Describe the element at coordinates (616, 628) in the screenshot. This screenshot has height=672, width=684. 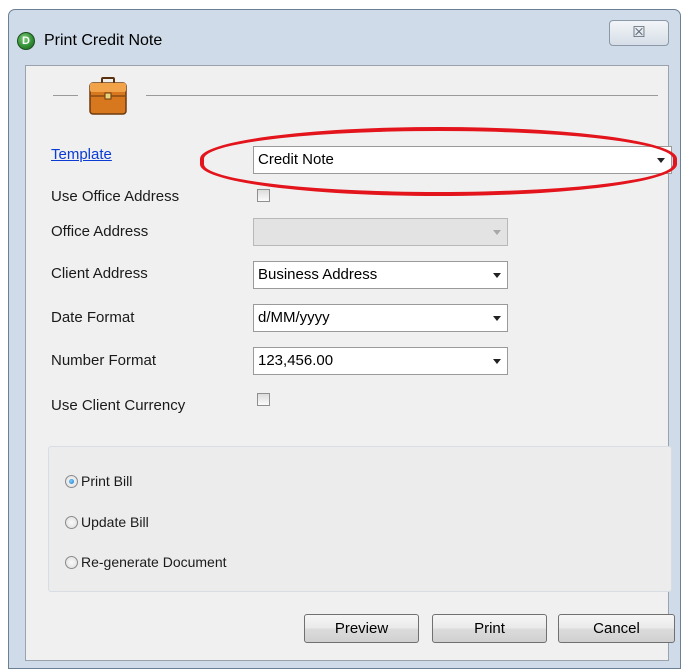
I see `cancel-button: Cancel` at that location.